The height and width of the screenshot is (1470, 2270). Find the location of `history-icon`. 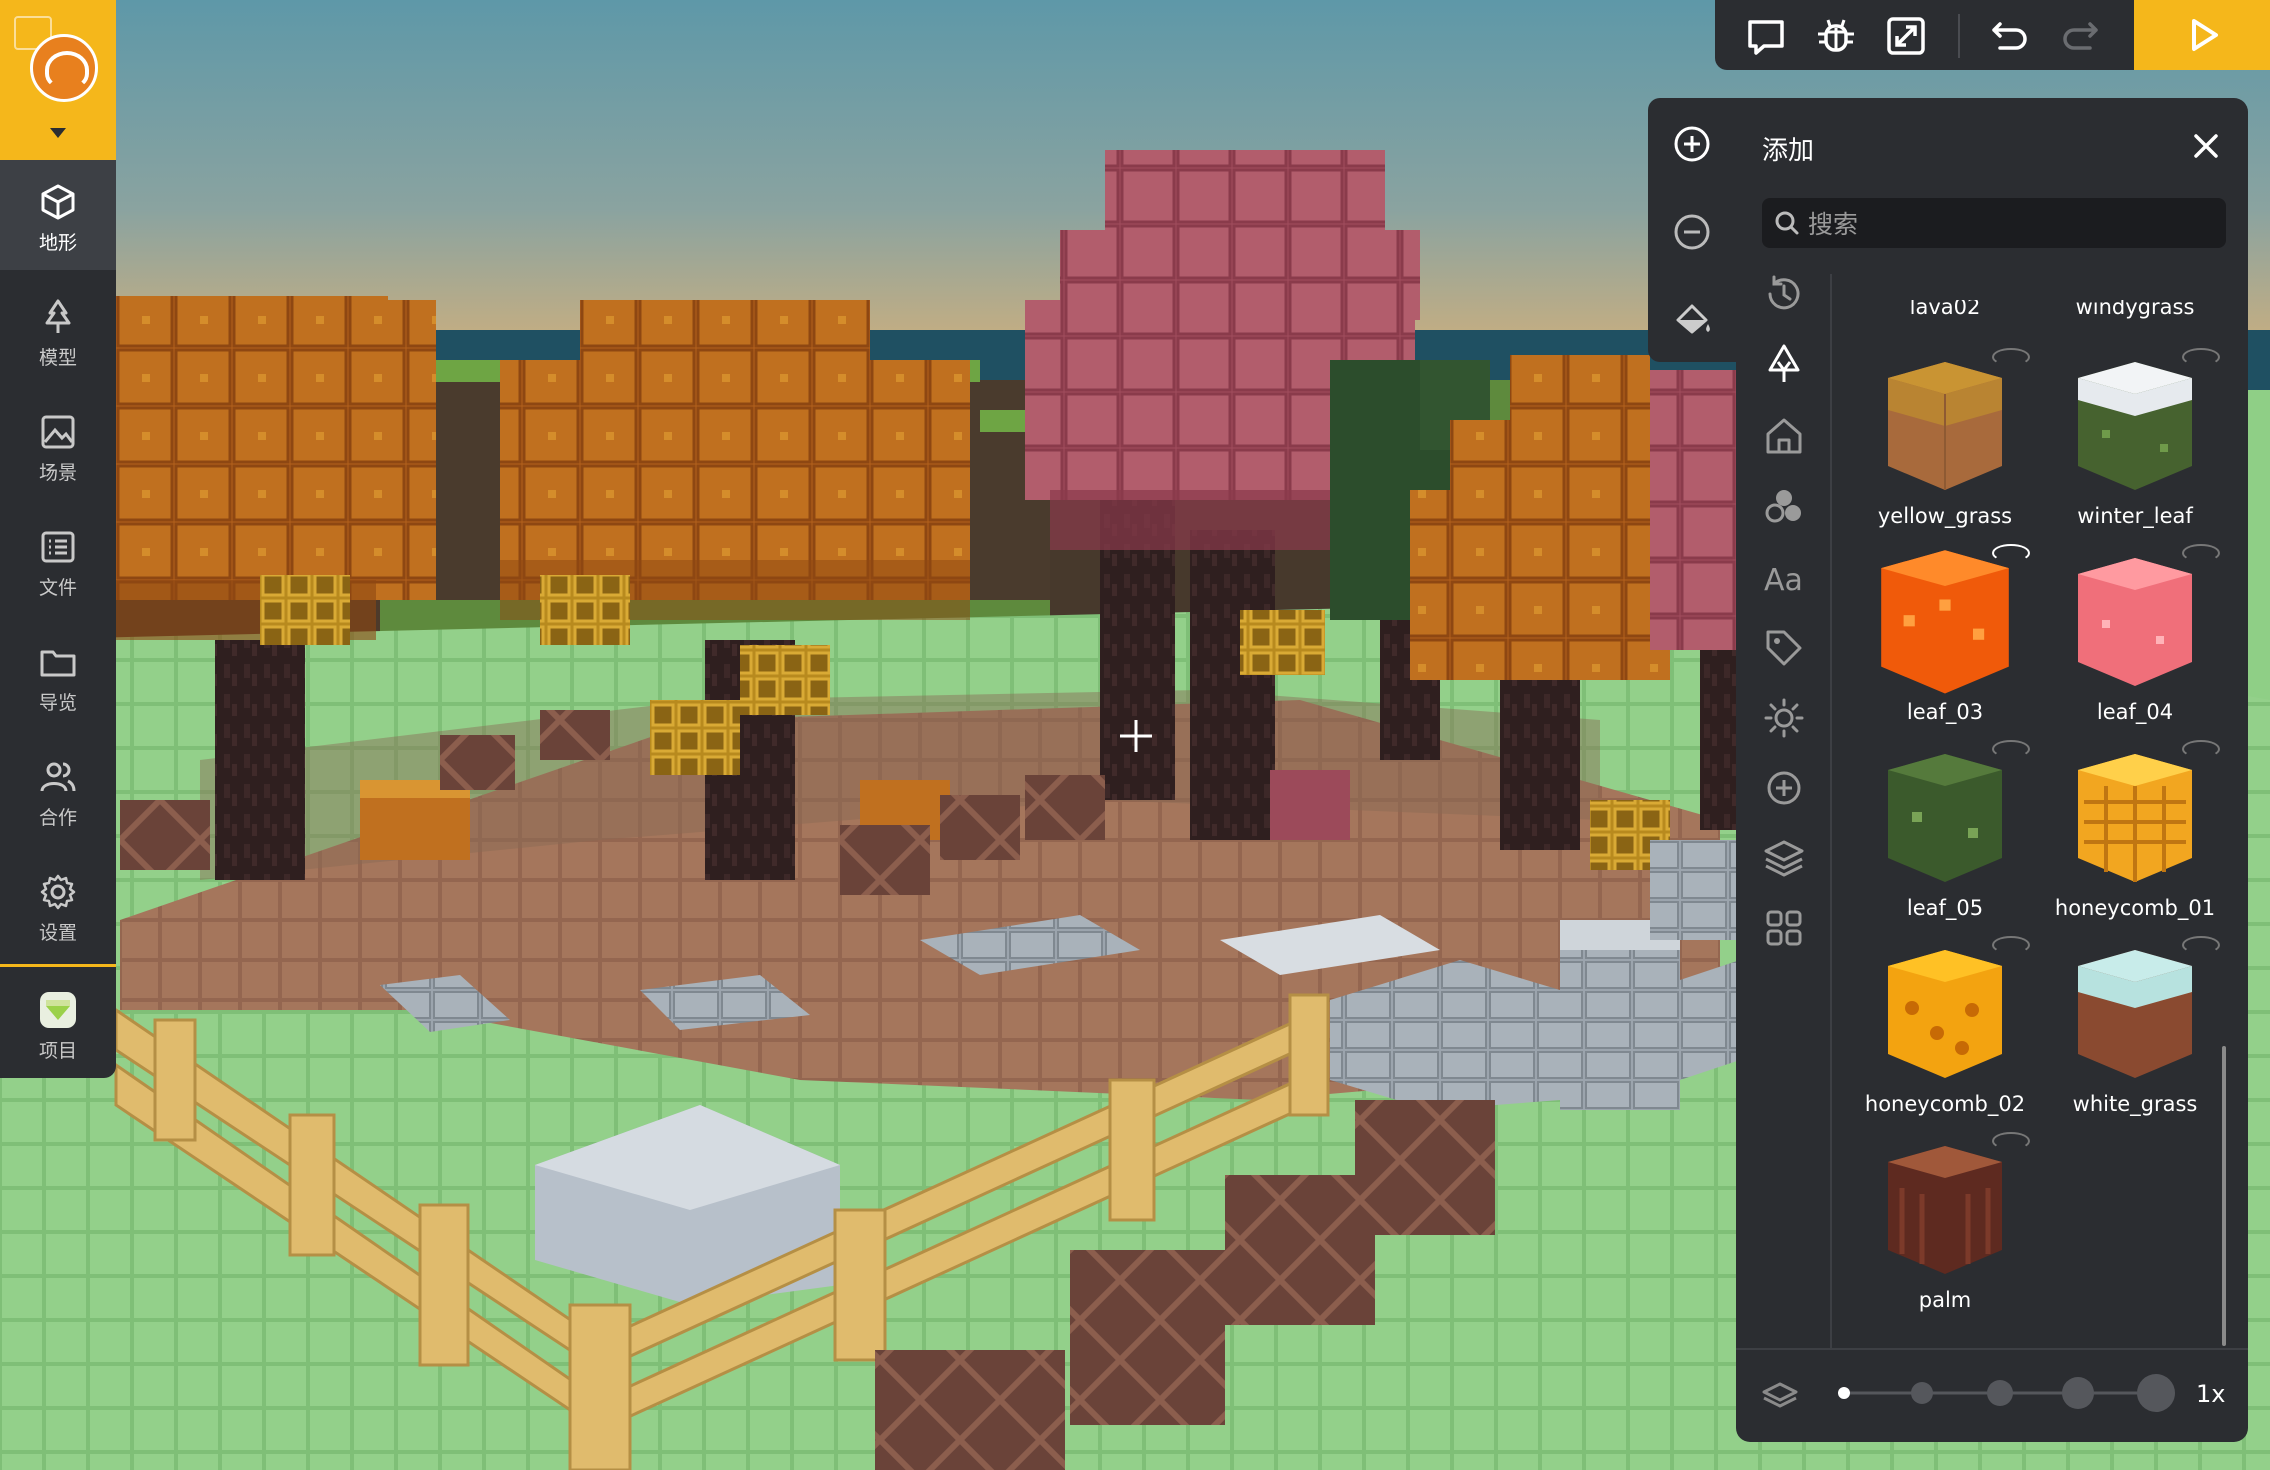

history-icon is located at coordinates (1784, 294).